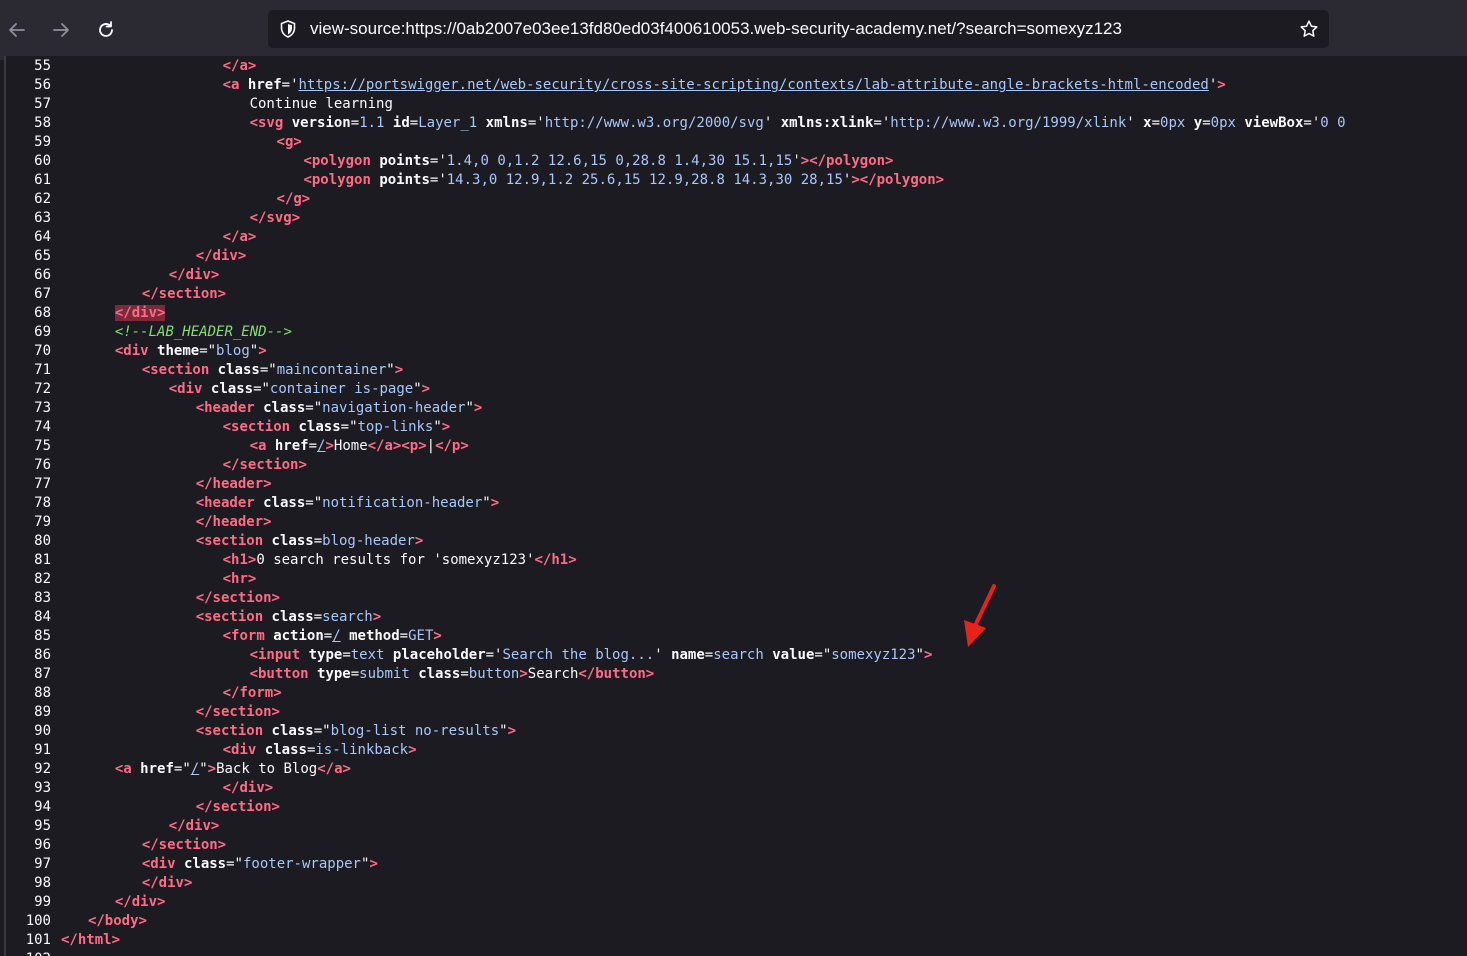  I want to click on code-token: </a>, so click(239, 237).